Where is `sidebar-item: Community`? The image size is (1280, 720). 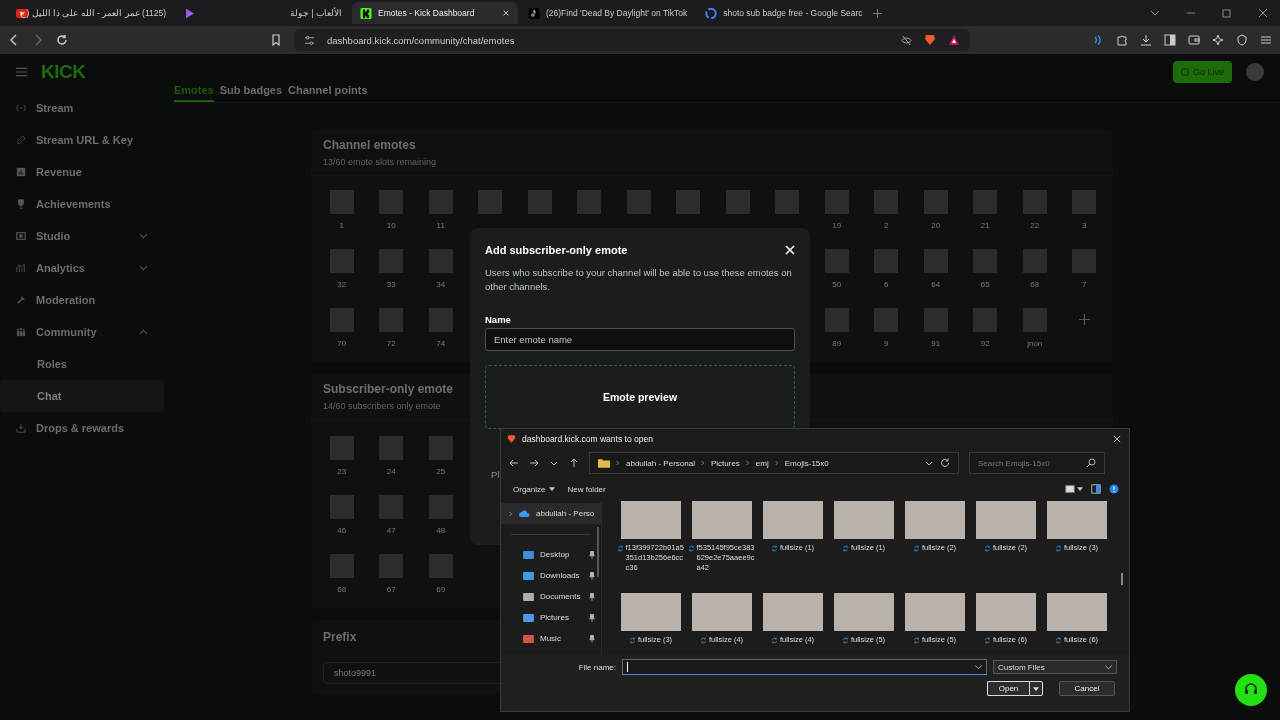 sidebar-item: Community is located at coordinates (82, 332).